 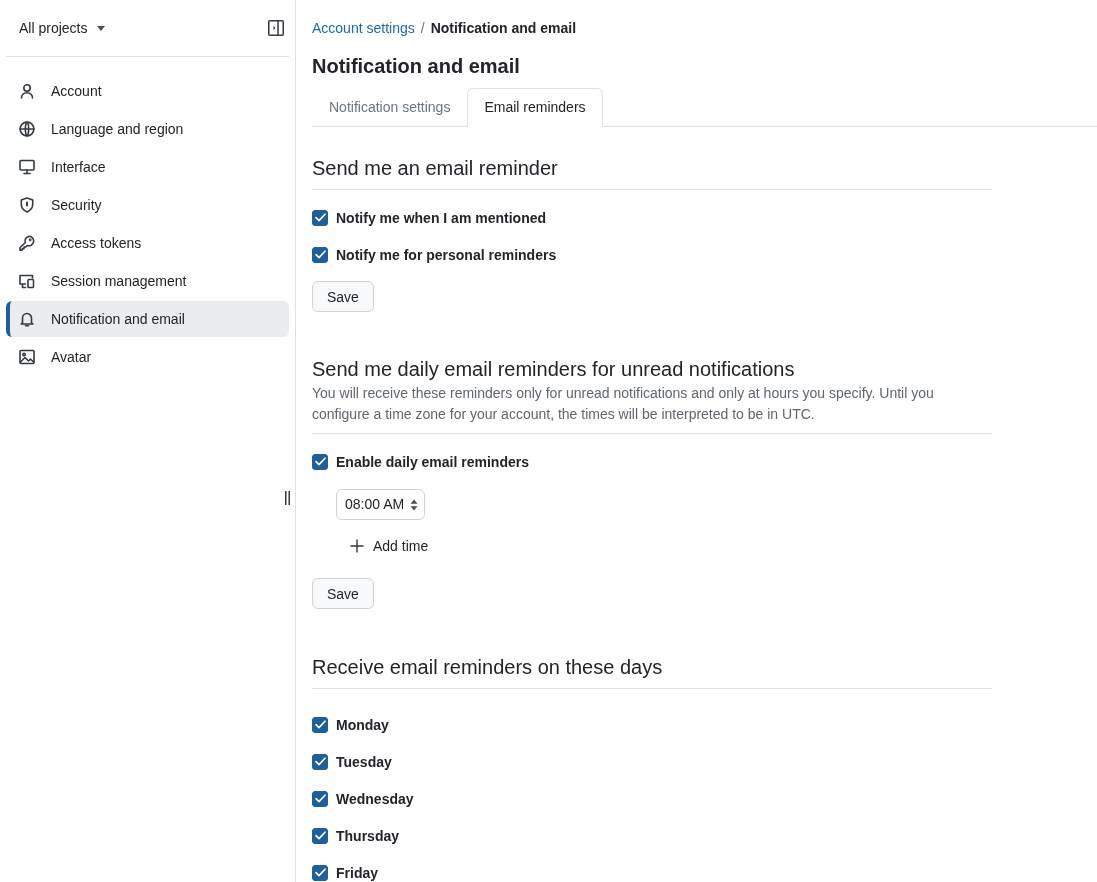 I want to click on add-time-button: Add time, so click(x=386, y=546).